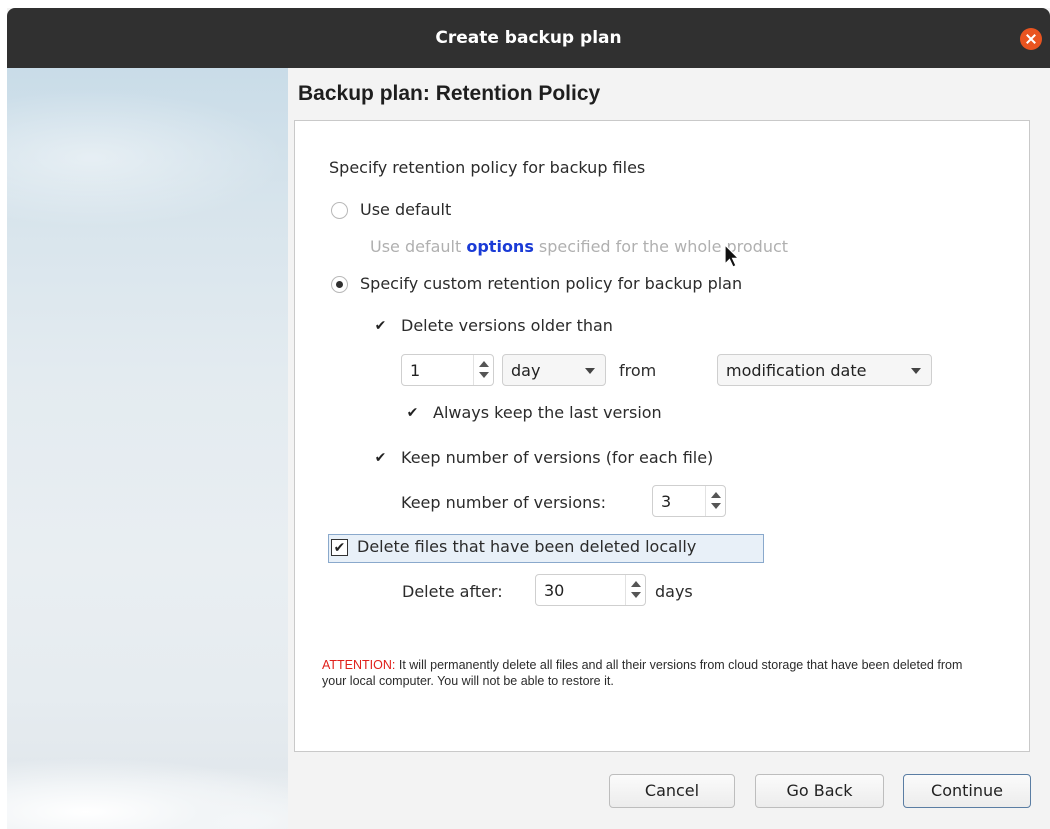  I want to click on title-bar: Create backup plan, so click(528, 38).